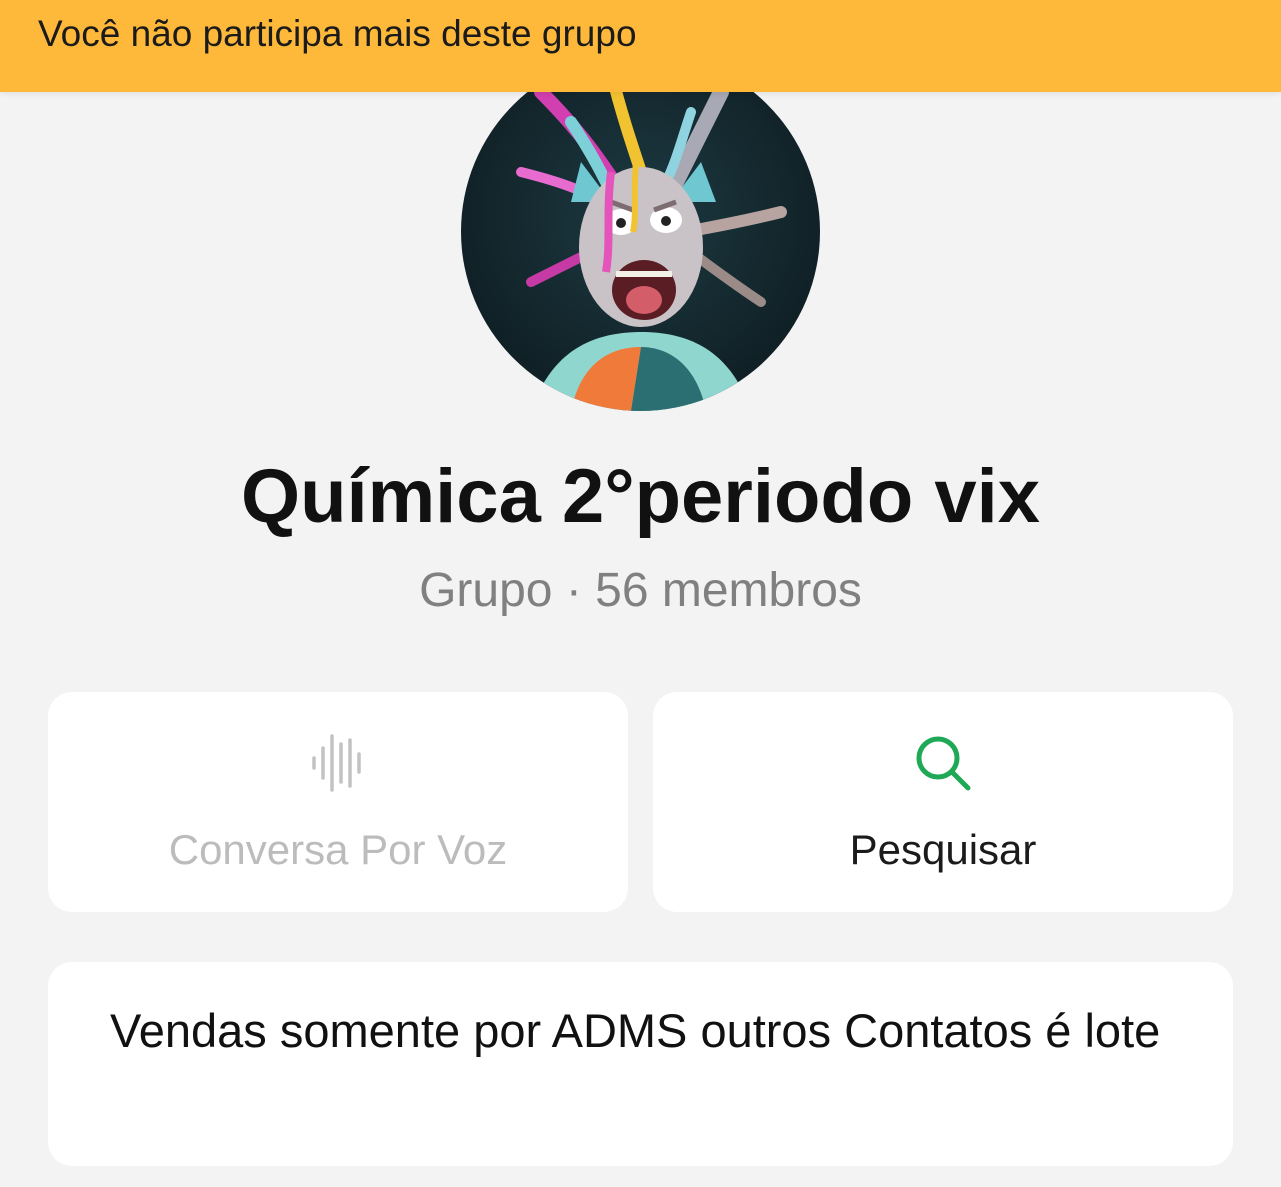  What do you see at coordinates (640, 590) in the screenshot?
I see `group-subtitle: Grupo · 56 membros` at bounding box center [640, 590].